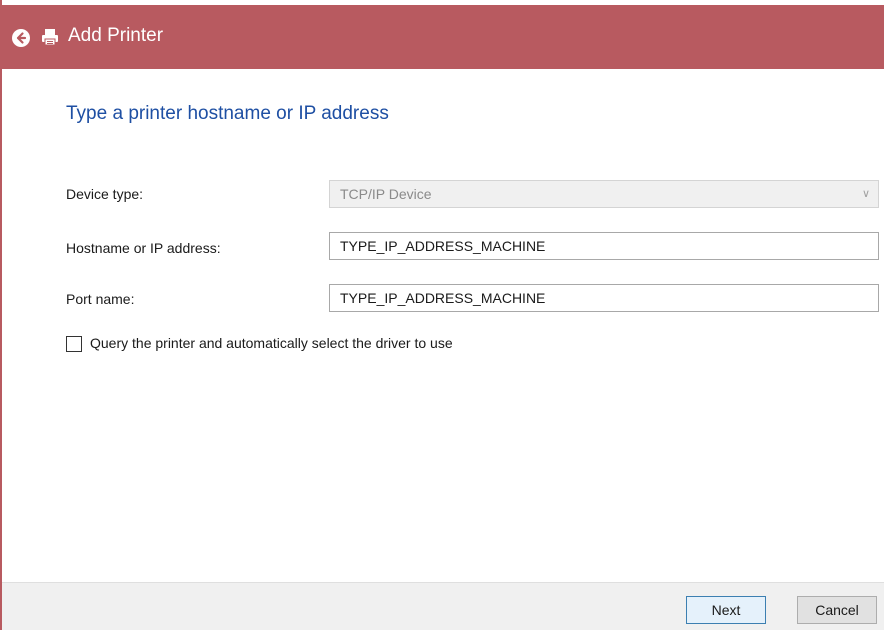 The image size is (884, 630). Describe the element at coordinates (227, 113) in the screenshot. I see `page-heading: Type a printer hostname or IP address` at that location.